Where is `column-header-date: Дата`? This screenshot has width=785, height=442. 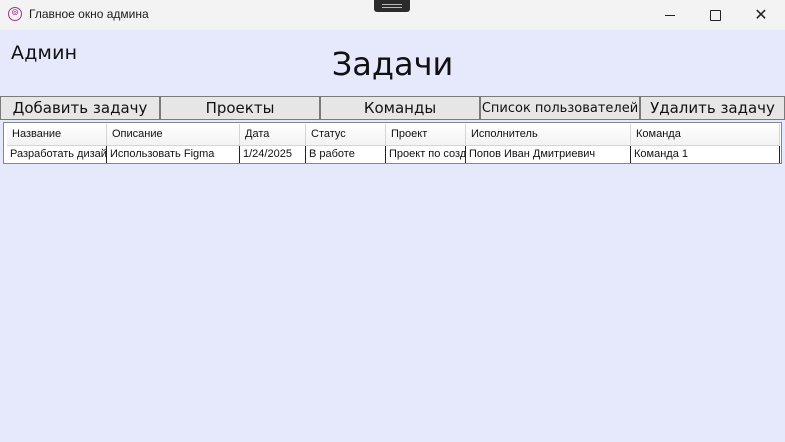
column-header-date: Дата is located at coordinates (273, 135).